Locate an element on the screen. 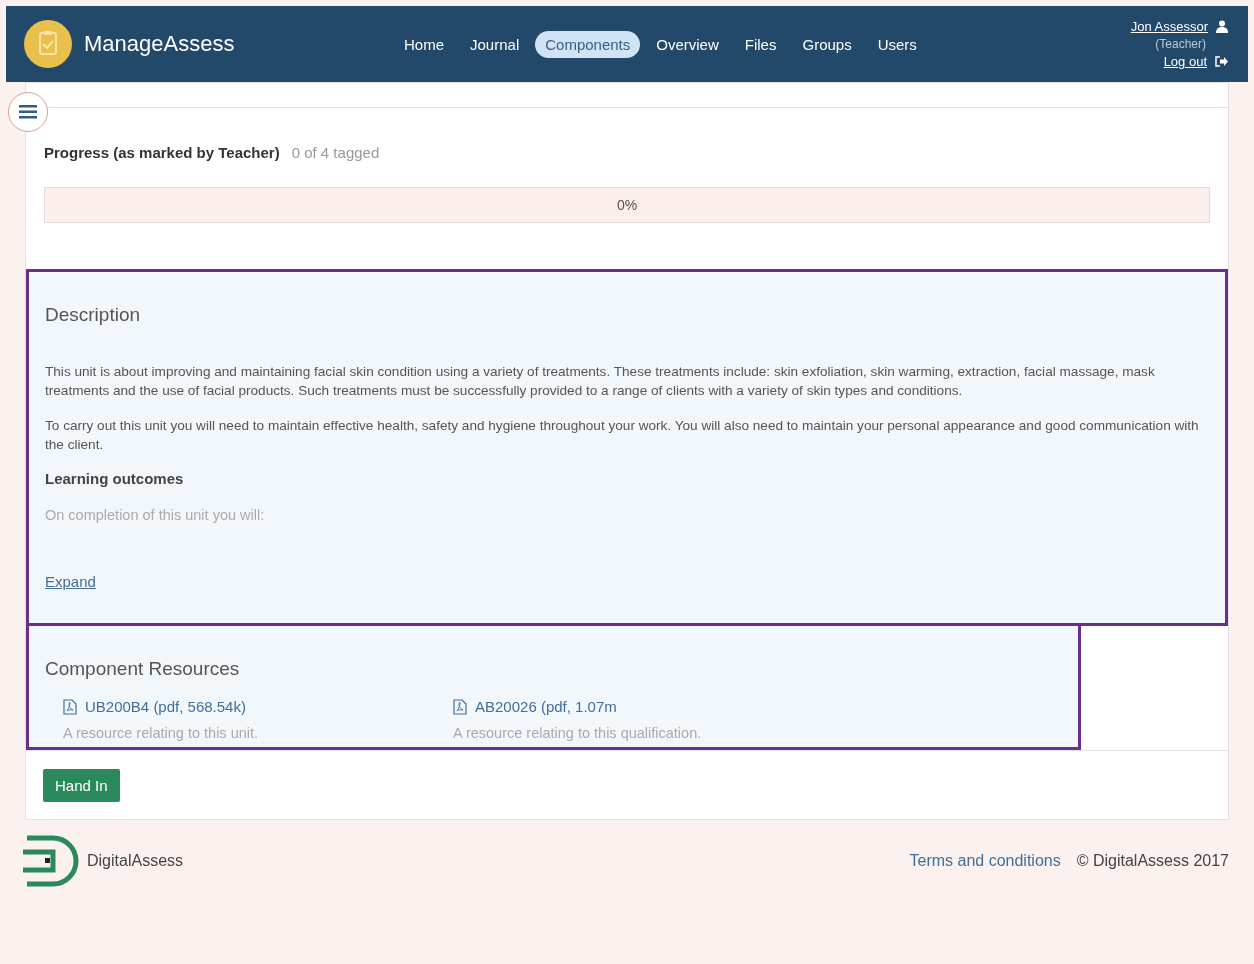 This screenshot has width=1254, height=964. resource-description: A resource relating to this unit. is located at coordinates (161, 733).